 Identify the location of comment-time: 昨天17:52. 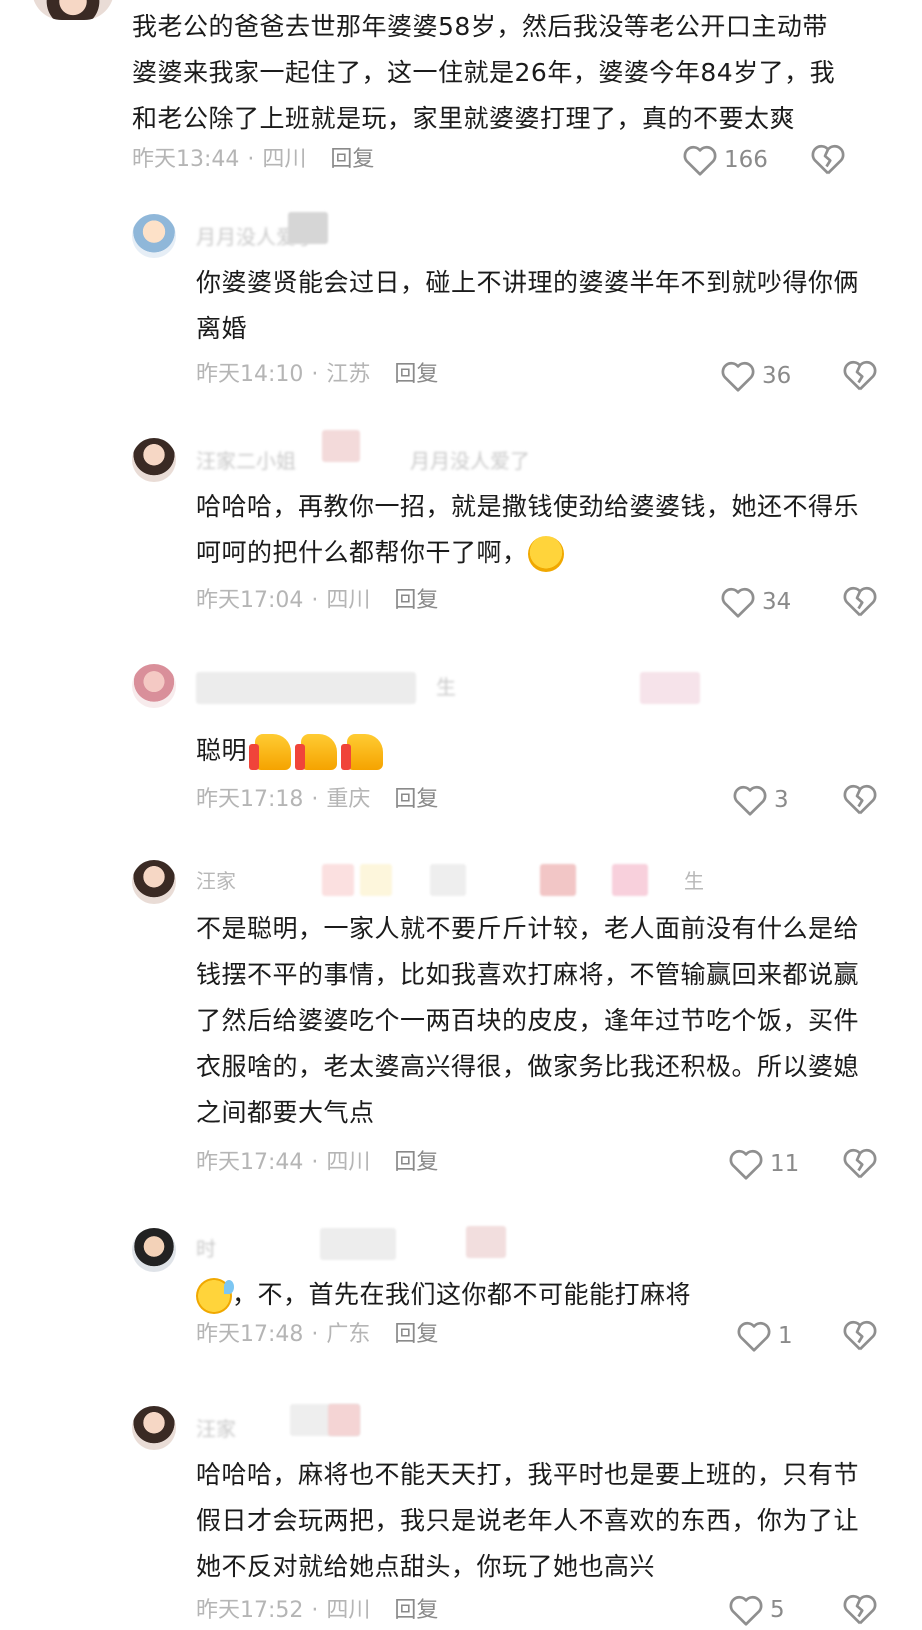
(250, 1610).